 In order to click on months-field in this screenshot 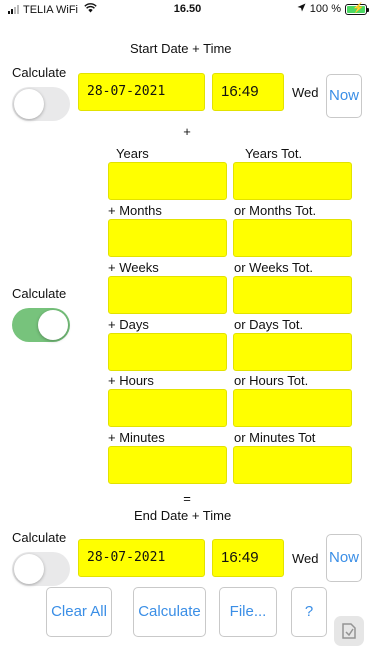, I will do `click(167, 238)`.